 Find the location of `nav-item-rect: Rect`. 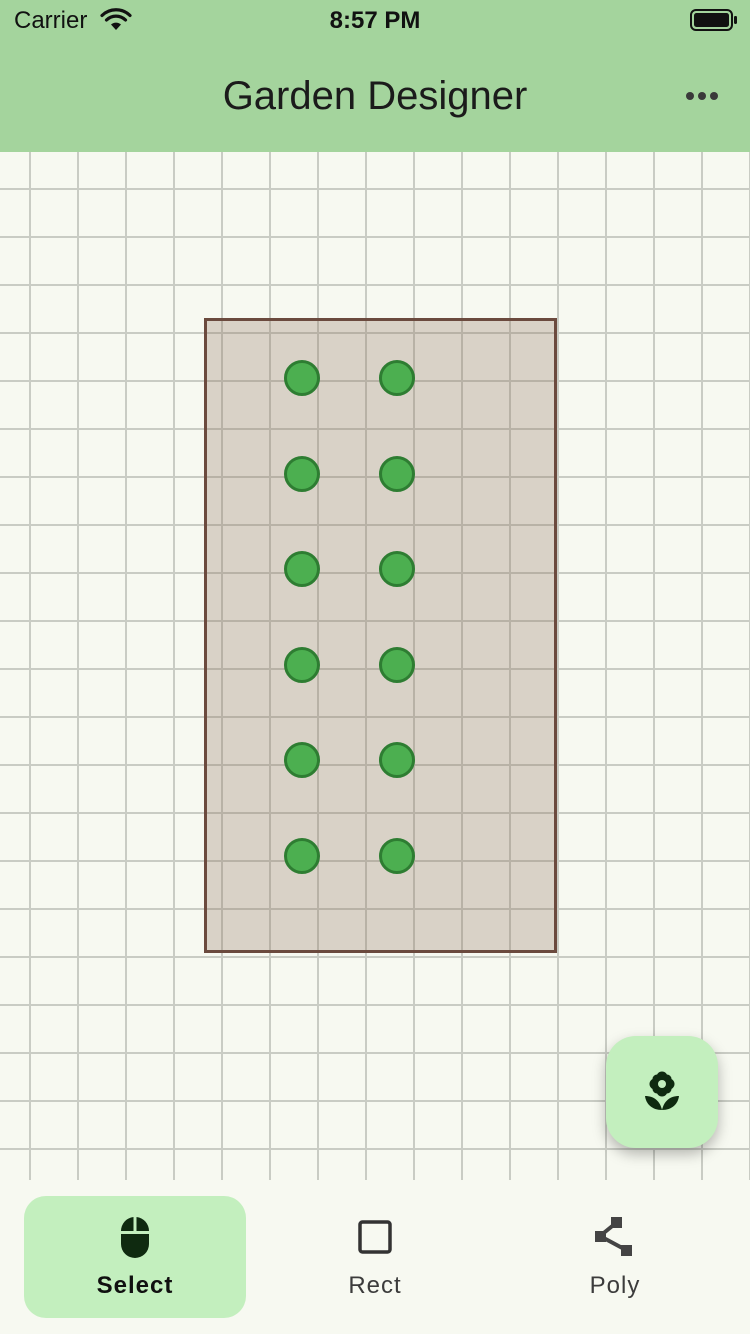

nav-item-rect: Rect is located at coordinates (375, 1257).